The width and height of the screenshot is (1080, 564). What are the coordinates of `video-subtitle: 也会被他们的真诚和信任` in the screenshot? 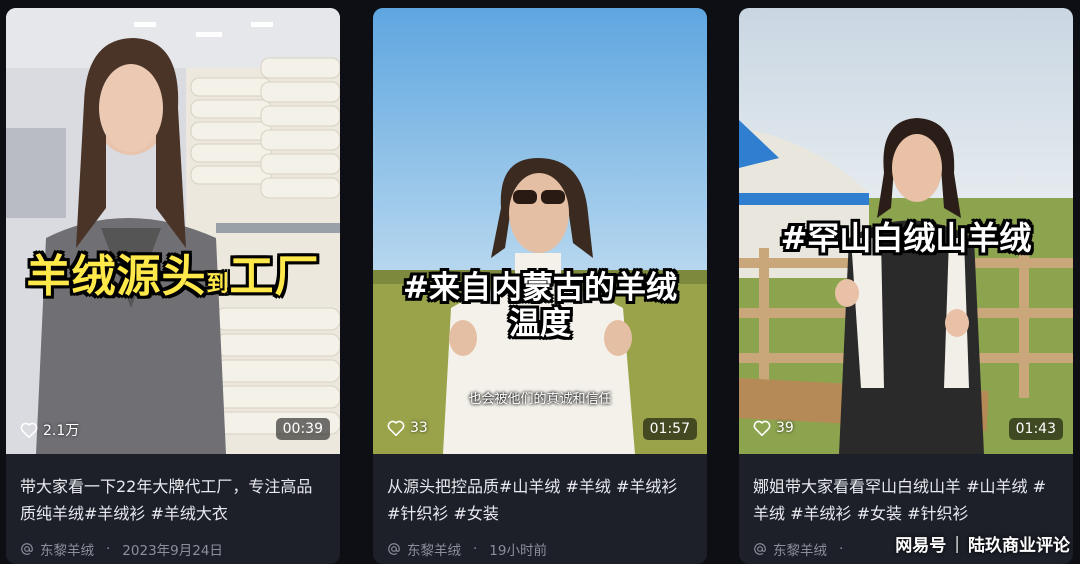 It's located at (540, 399).